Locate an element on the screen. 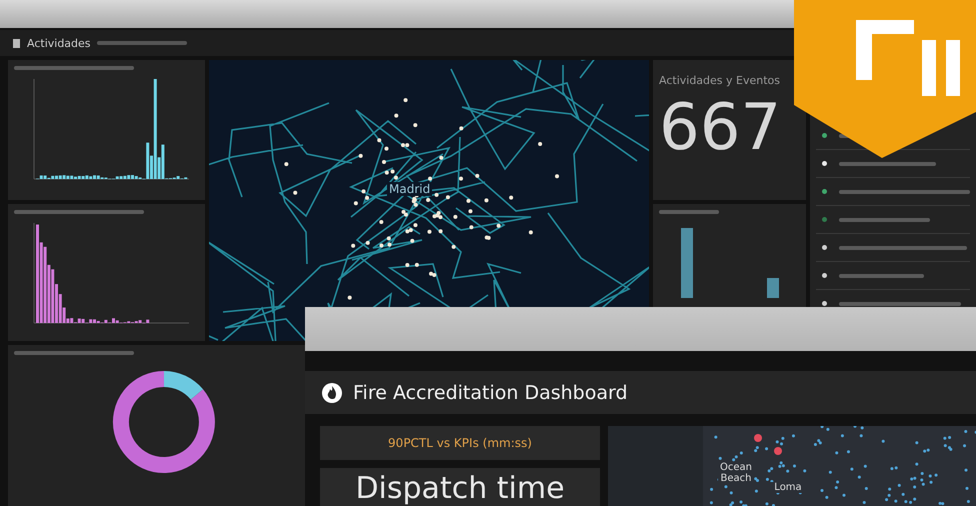  map: Ocean Beach Loma is located at coordinates (792, 466).